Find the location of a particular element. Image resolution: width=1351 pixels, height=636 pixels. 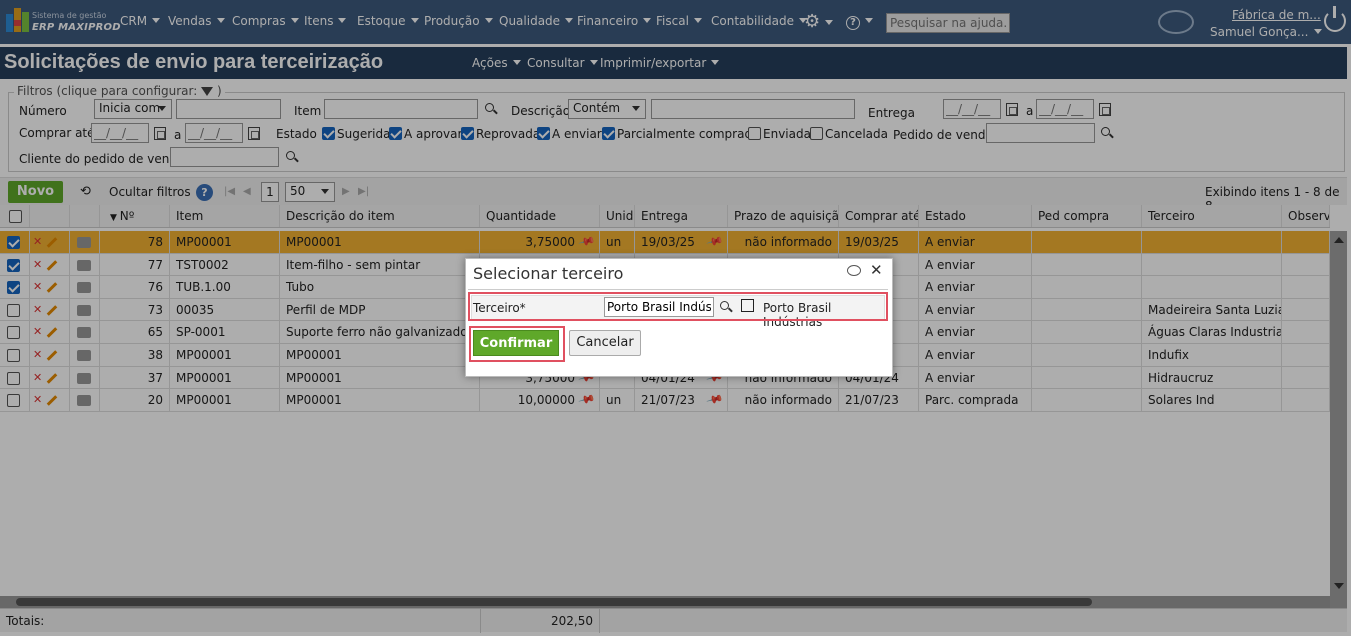

close-icon: ✕ is located at coordinates (876, 270).